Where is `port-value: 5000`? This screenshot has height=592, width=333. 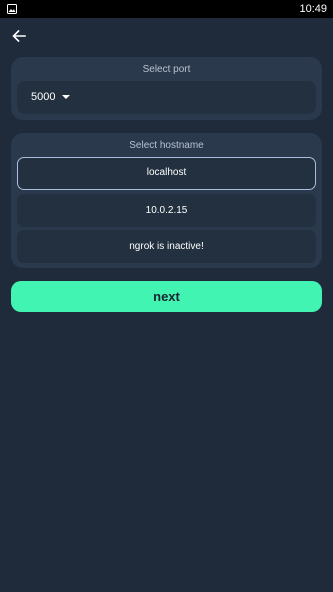 port-value: 5000 is located at coordinates (43, 97).